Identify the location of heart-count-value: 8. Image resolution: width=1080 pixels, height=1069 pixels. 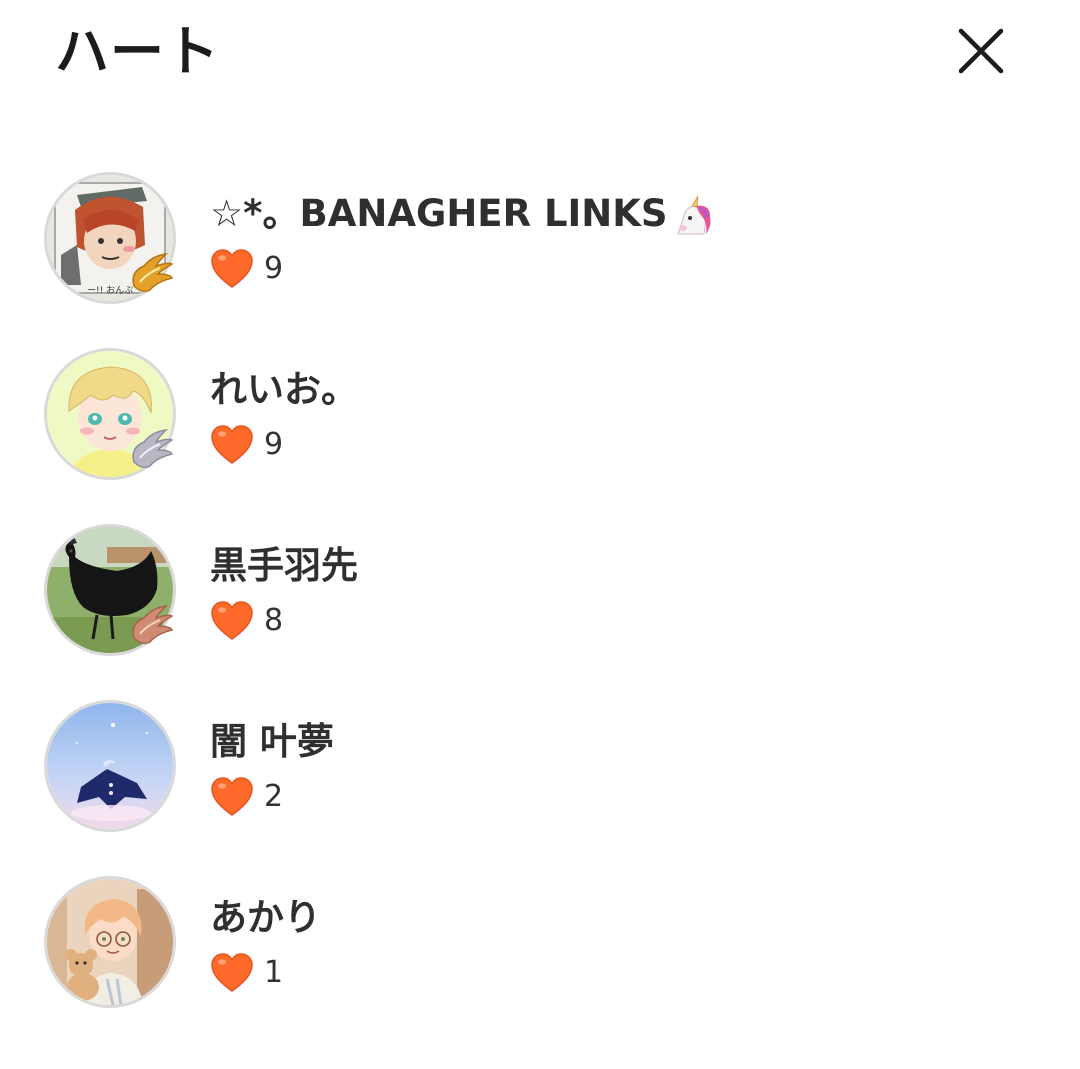
(274, 620).